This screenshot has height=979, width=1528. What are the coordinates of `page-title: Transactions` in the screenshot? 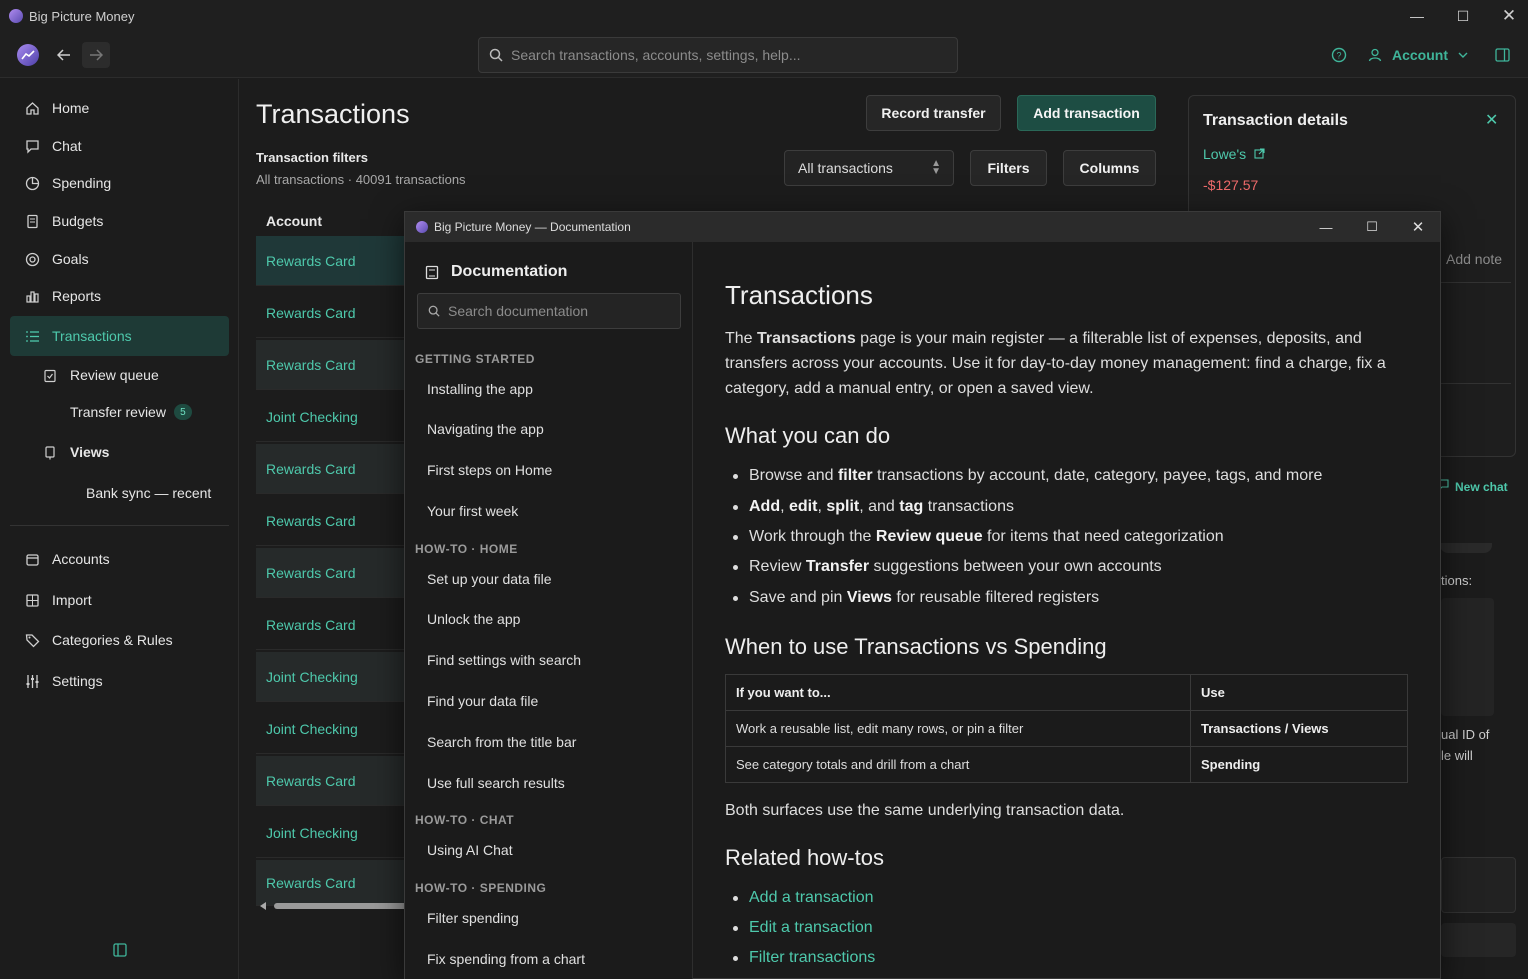 It's located at (333, 114).